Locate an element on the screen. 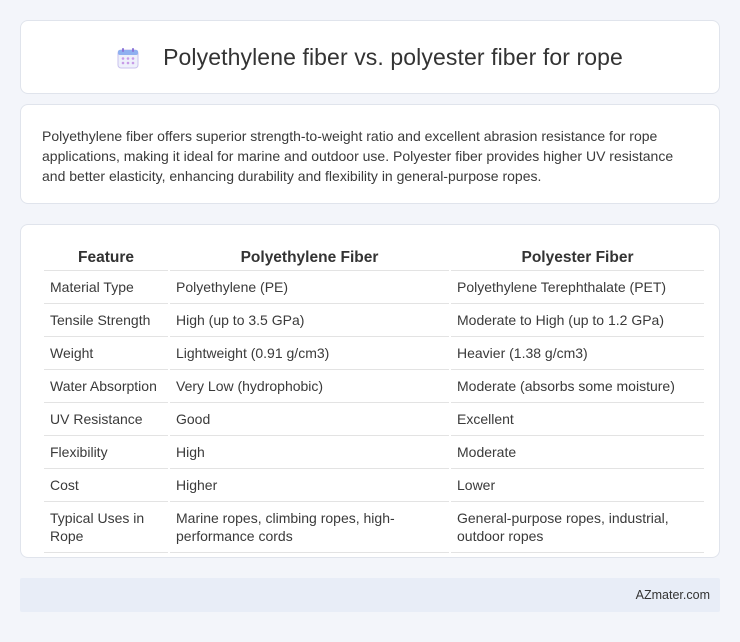 This screenshot has width=740, height=642. polyester-cell: Excellent is located at coordinates (577, 419).